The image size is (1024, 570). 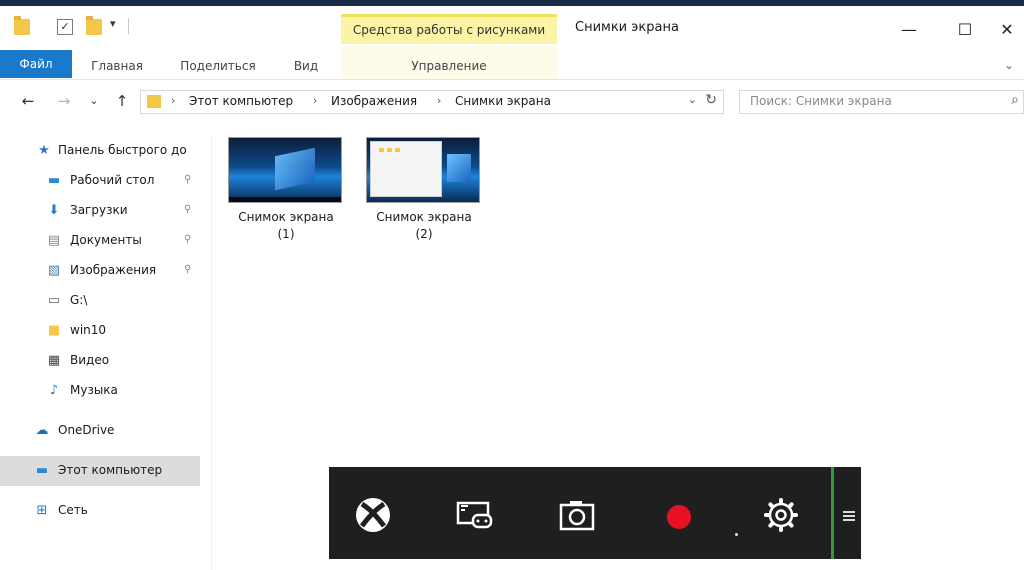 What do you see at coordinates (449, 66) in the screenshot?
I see `tab-manage: Управление` at bounding box center [449, 66].